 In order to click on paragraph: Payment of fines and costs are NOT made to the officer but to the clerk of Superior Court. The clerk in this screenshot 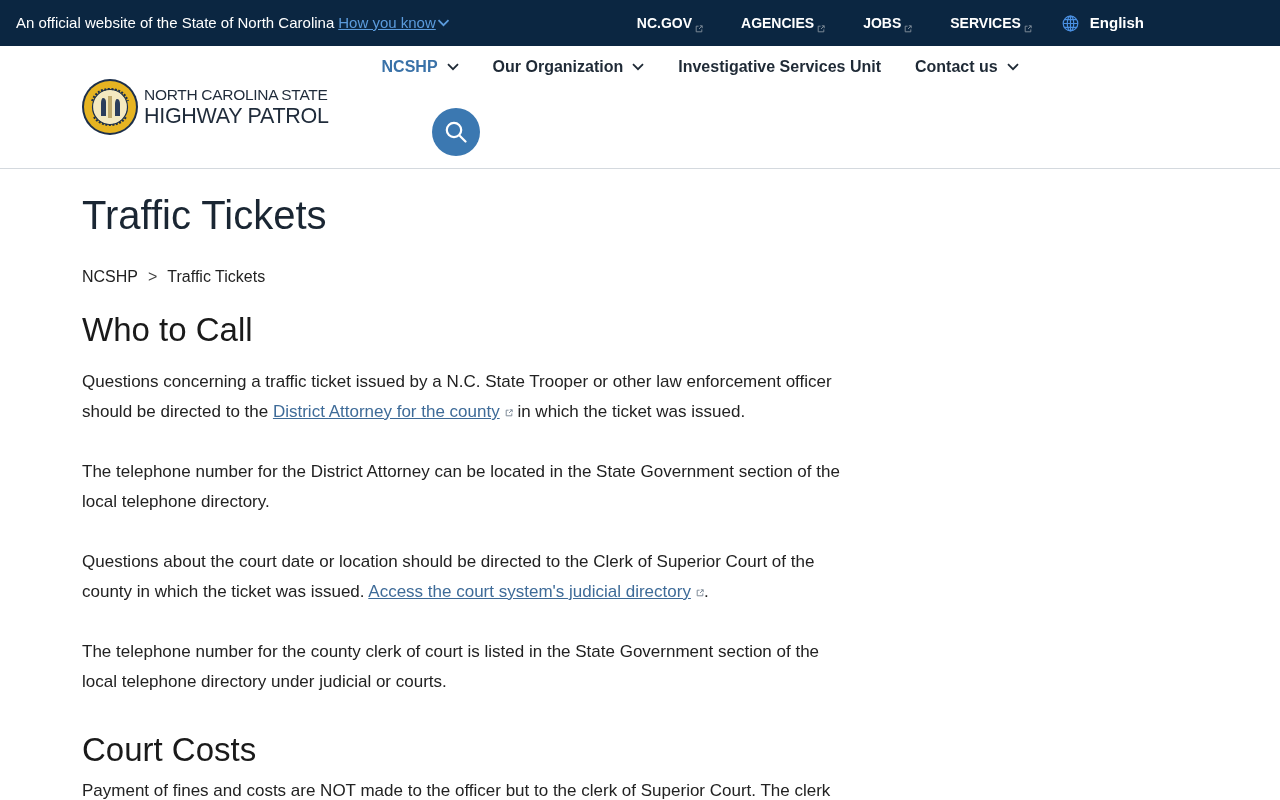, I will do `click(457, 790)`.